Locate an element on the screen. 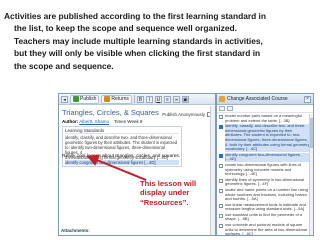  course-icon is located at coordinates (222, 99).